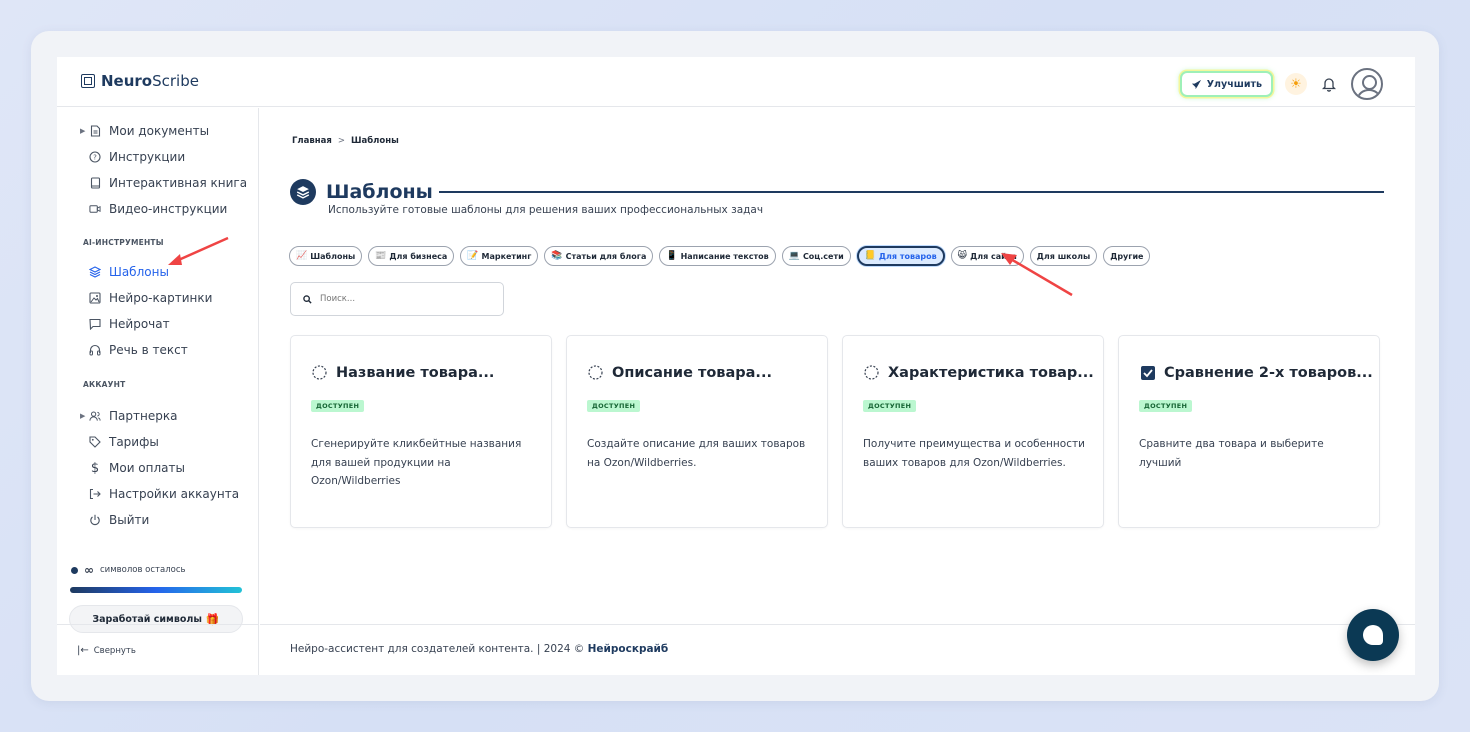 This screenshot has width=1470, height=732. I want to click on symbols-remaining: ∞ символов осталось, so click(128, 570).